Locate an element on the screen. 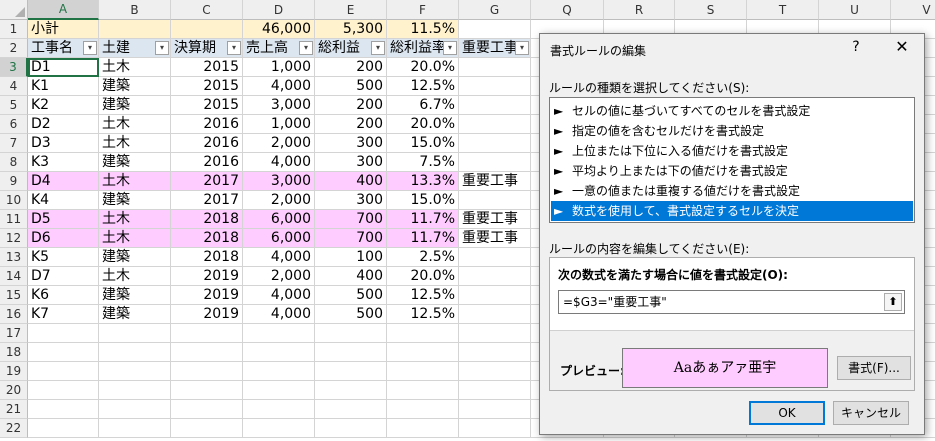  column-header-g: G is located at coordinates (495, 10).